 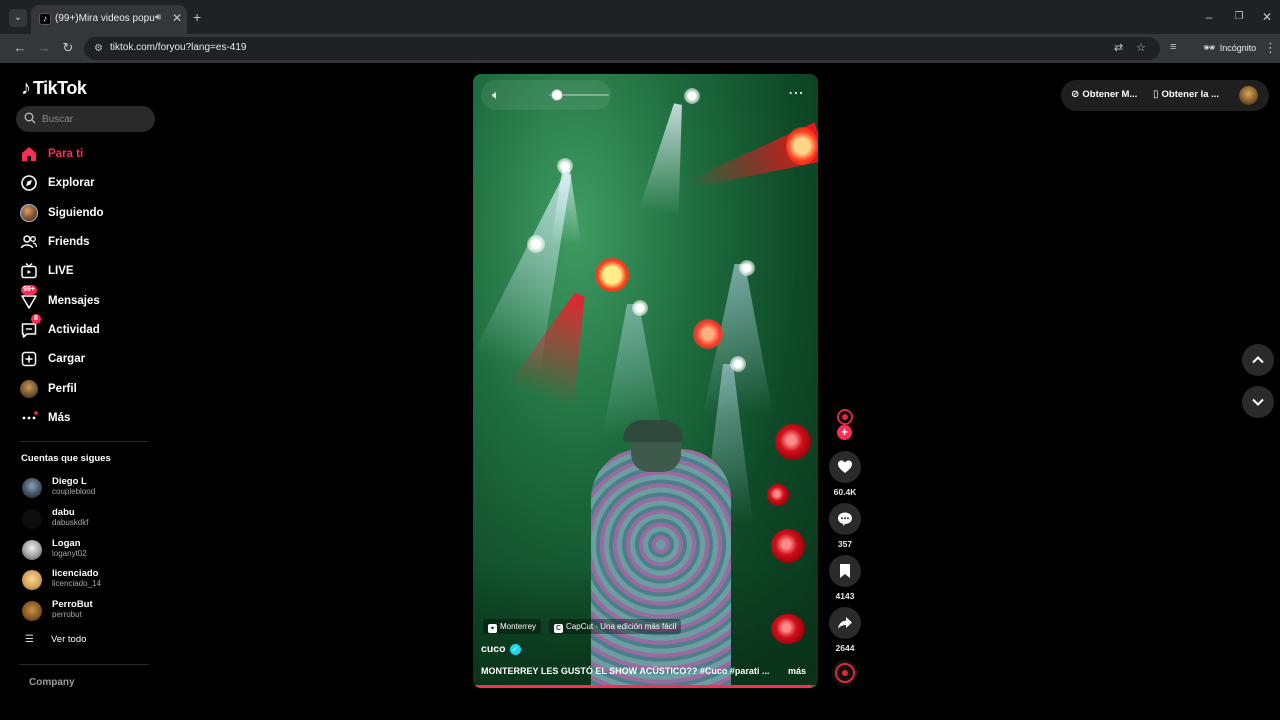 What do you see at coordinates (1173, 47) in the screenshot?
I see `media-controls-icon: ≡` at bounding box center [1173, 47].